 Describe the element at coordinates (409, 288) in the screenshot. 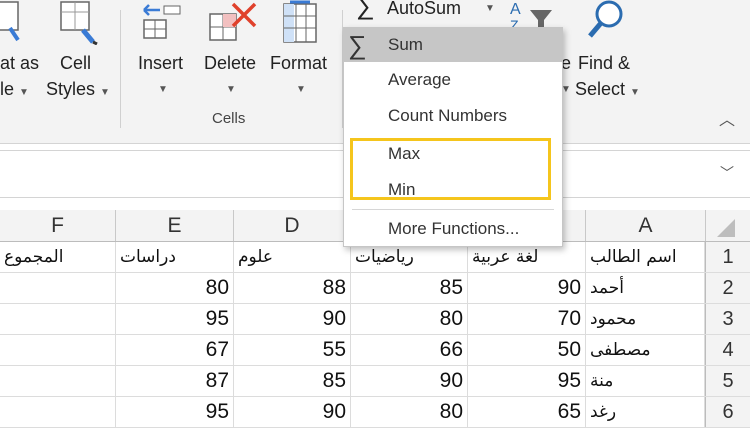

I see `cell-c2: 85` at that location.